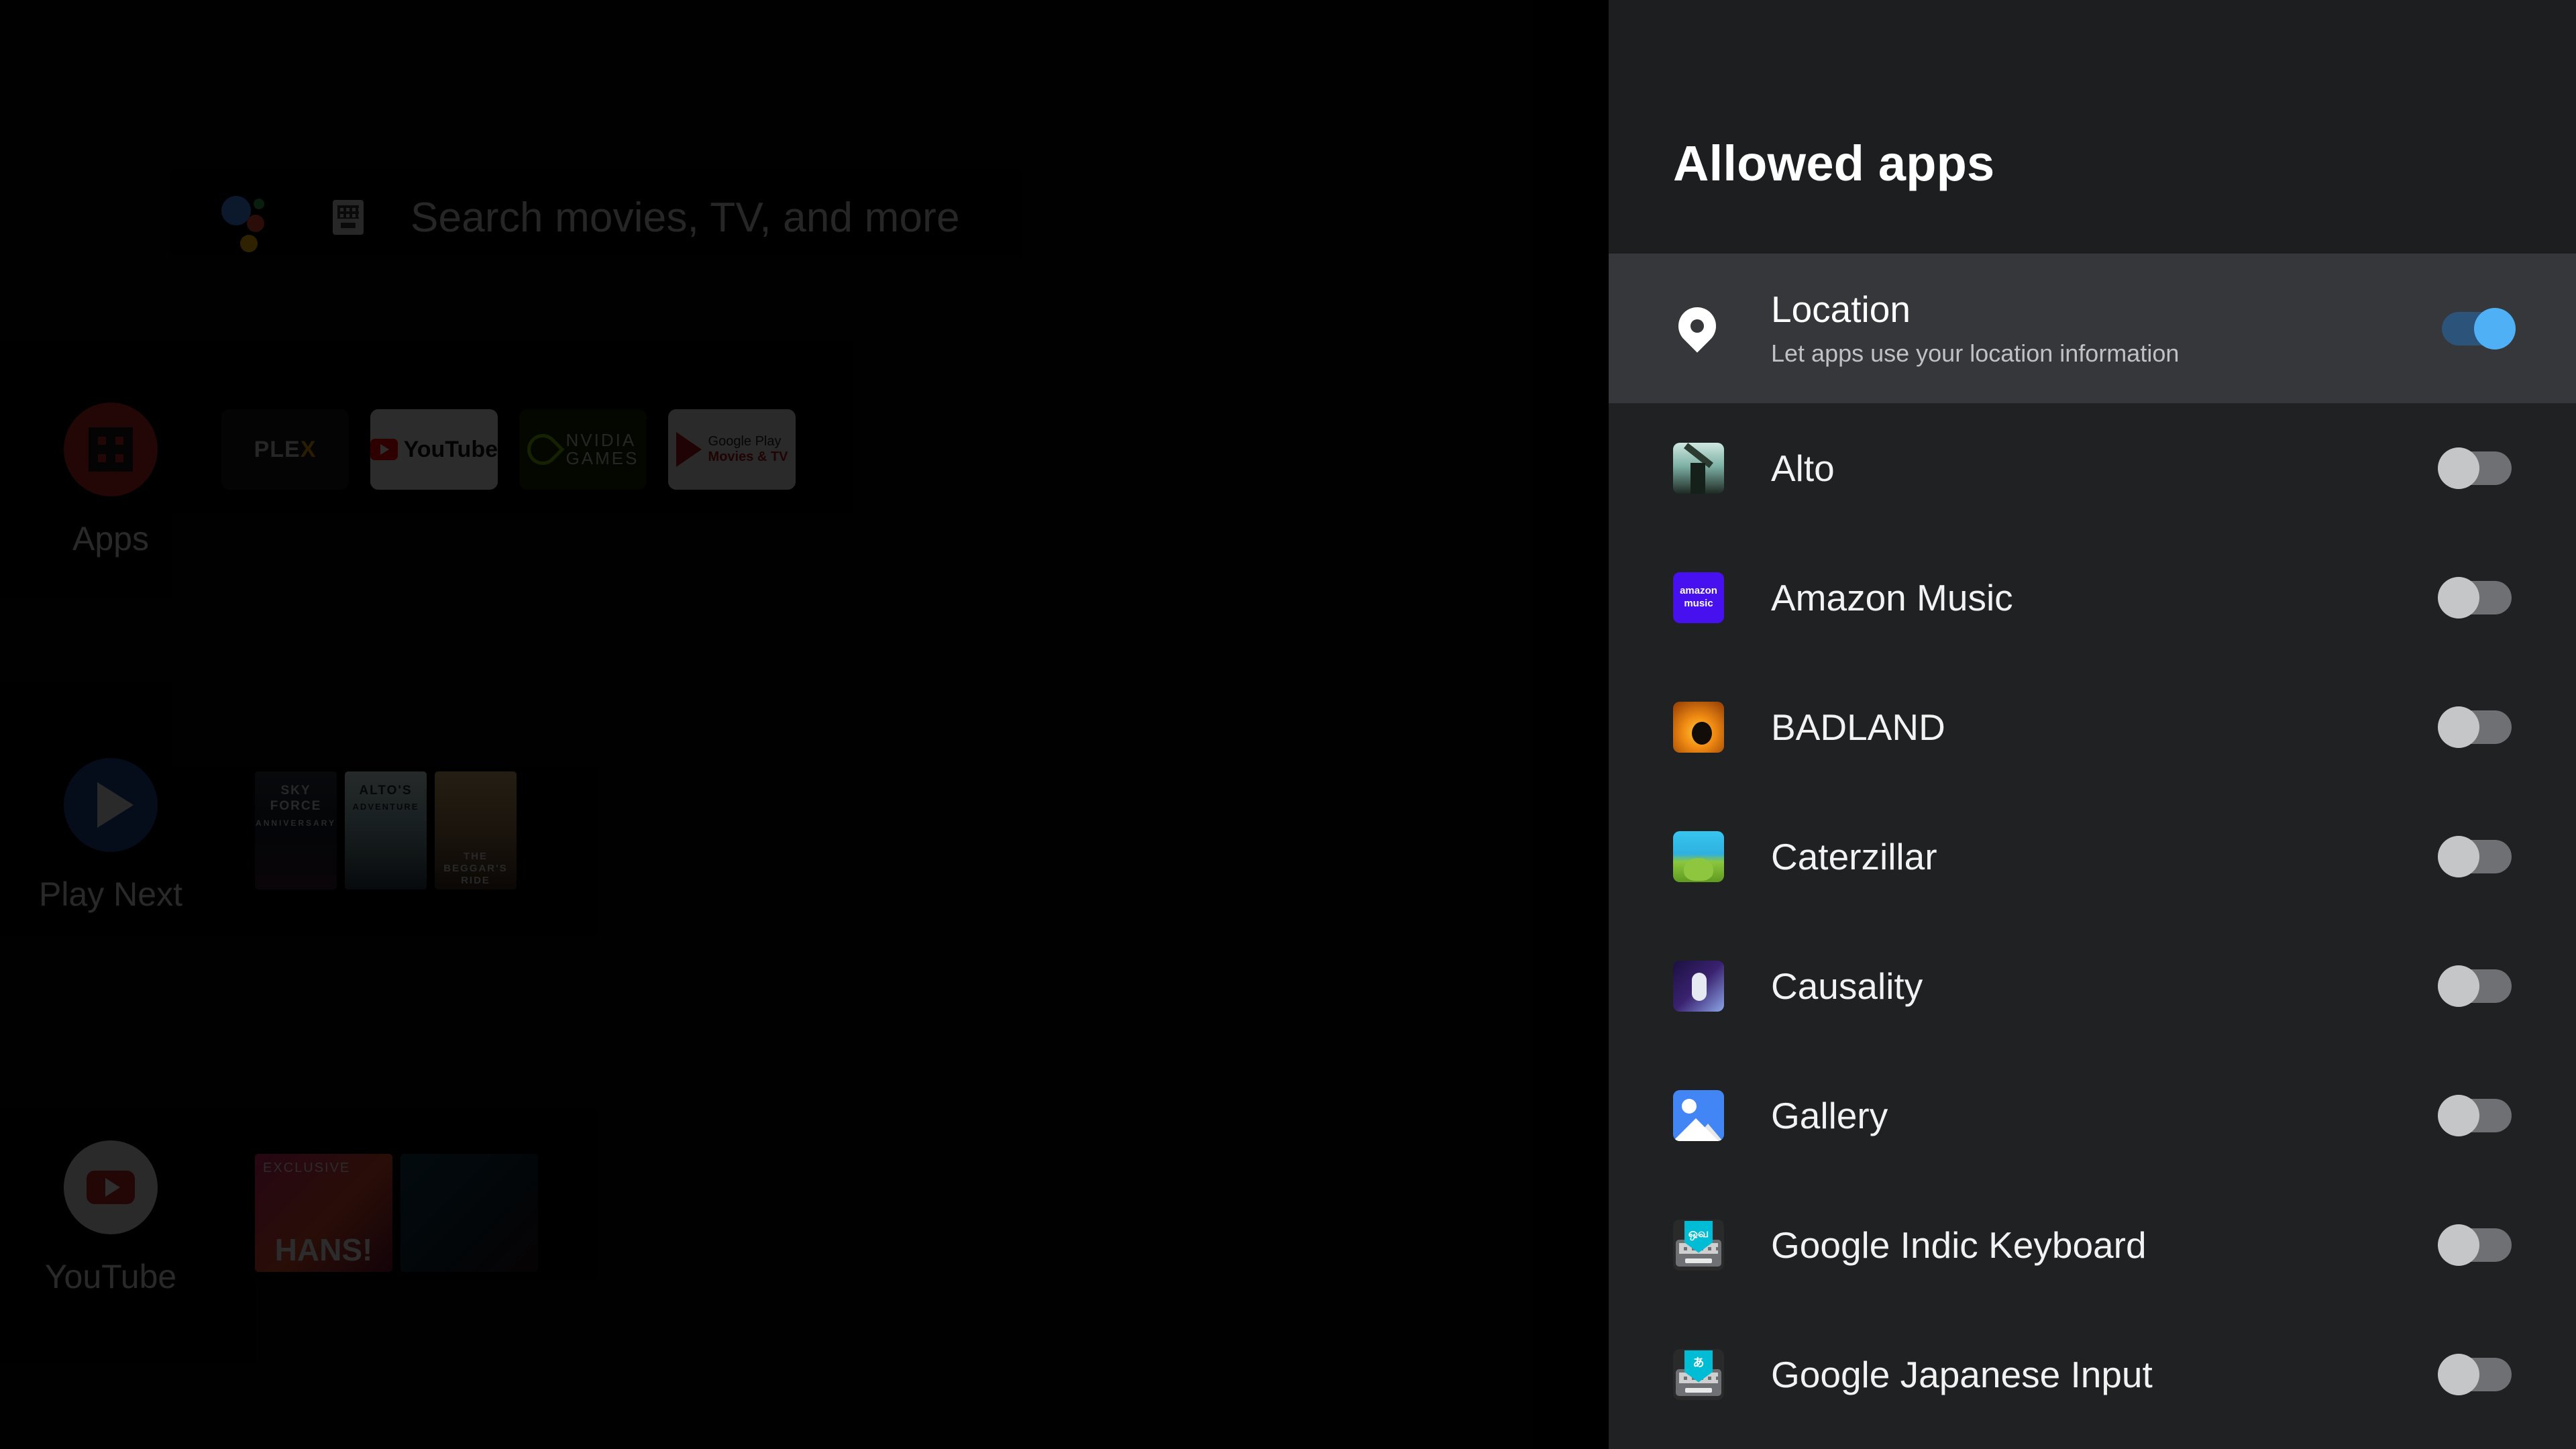 This screenshot has height=1449, width=2576. I want to click on app-name: BADLAND, so click(1858, 727).